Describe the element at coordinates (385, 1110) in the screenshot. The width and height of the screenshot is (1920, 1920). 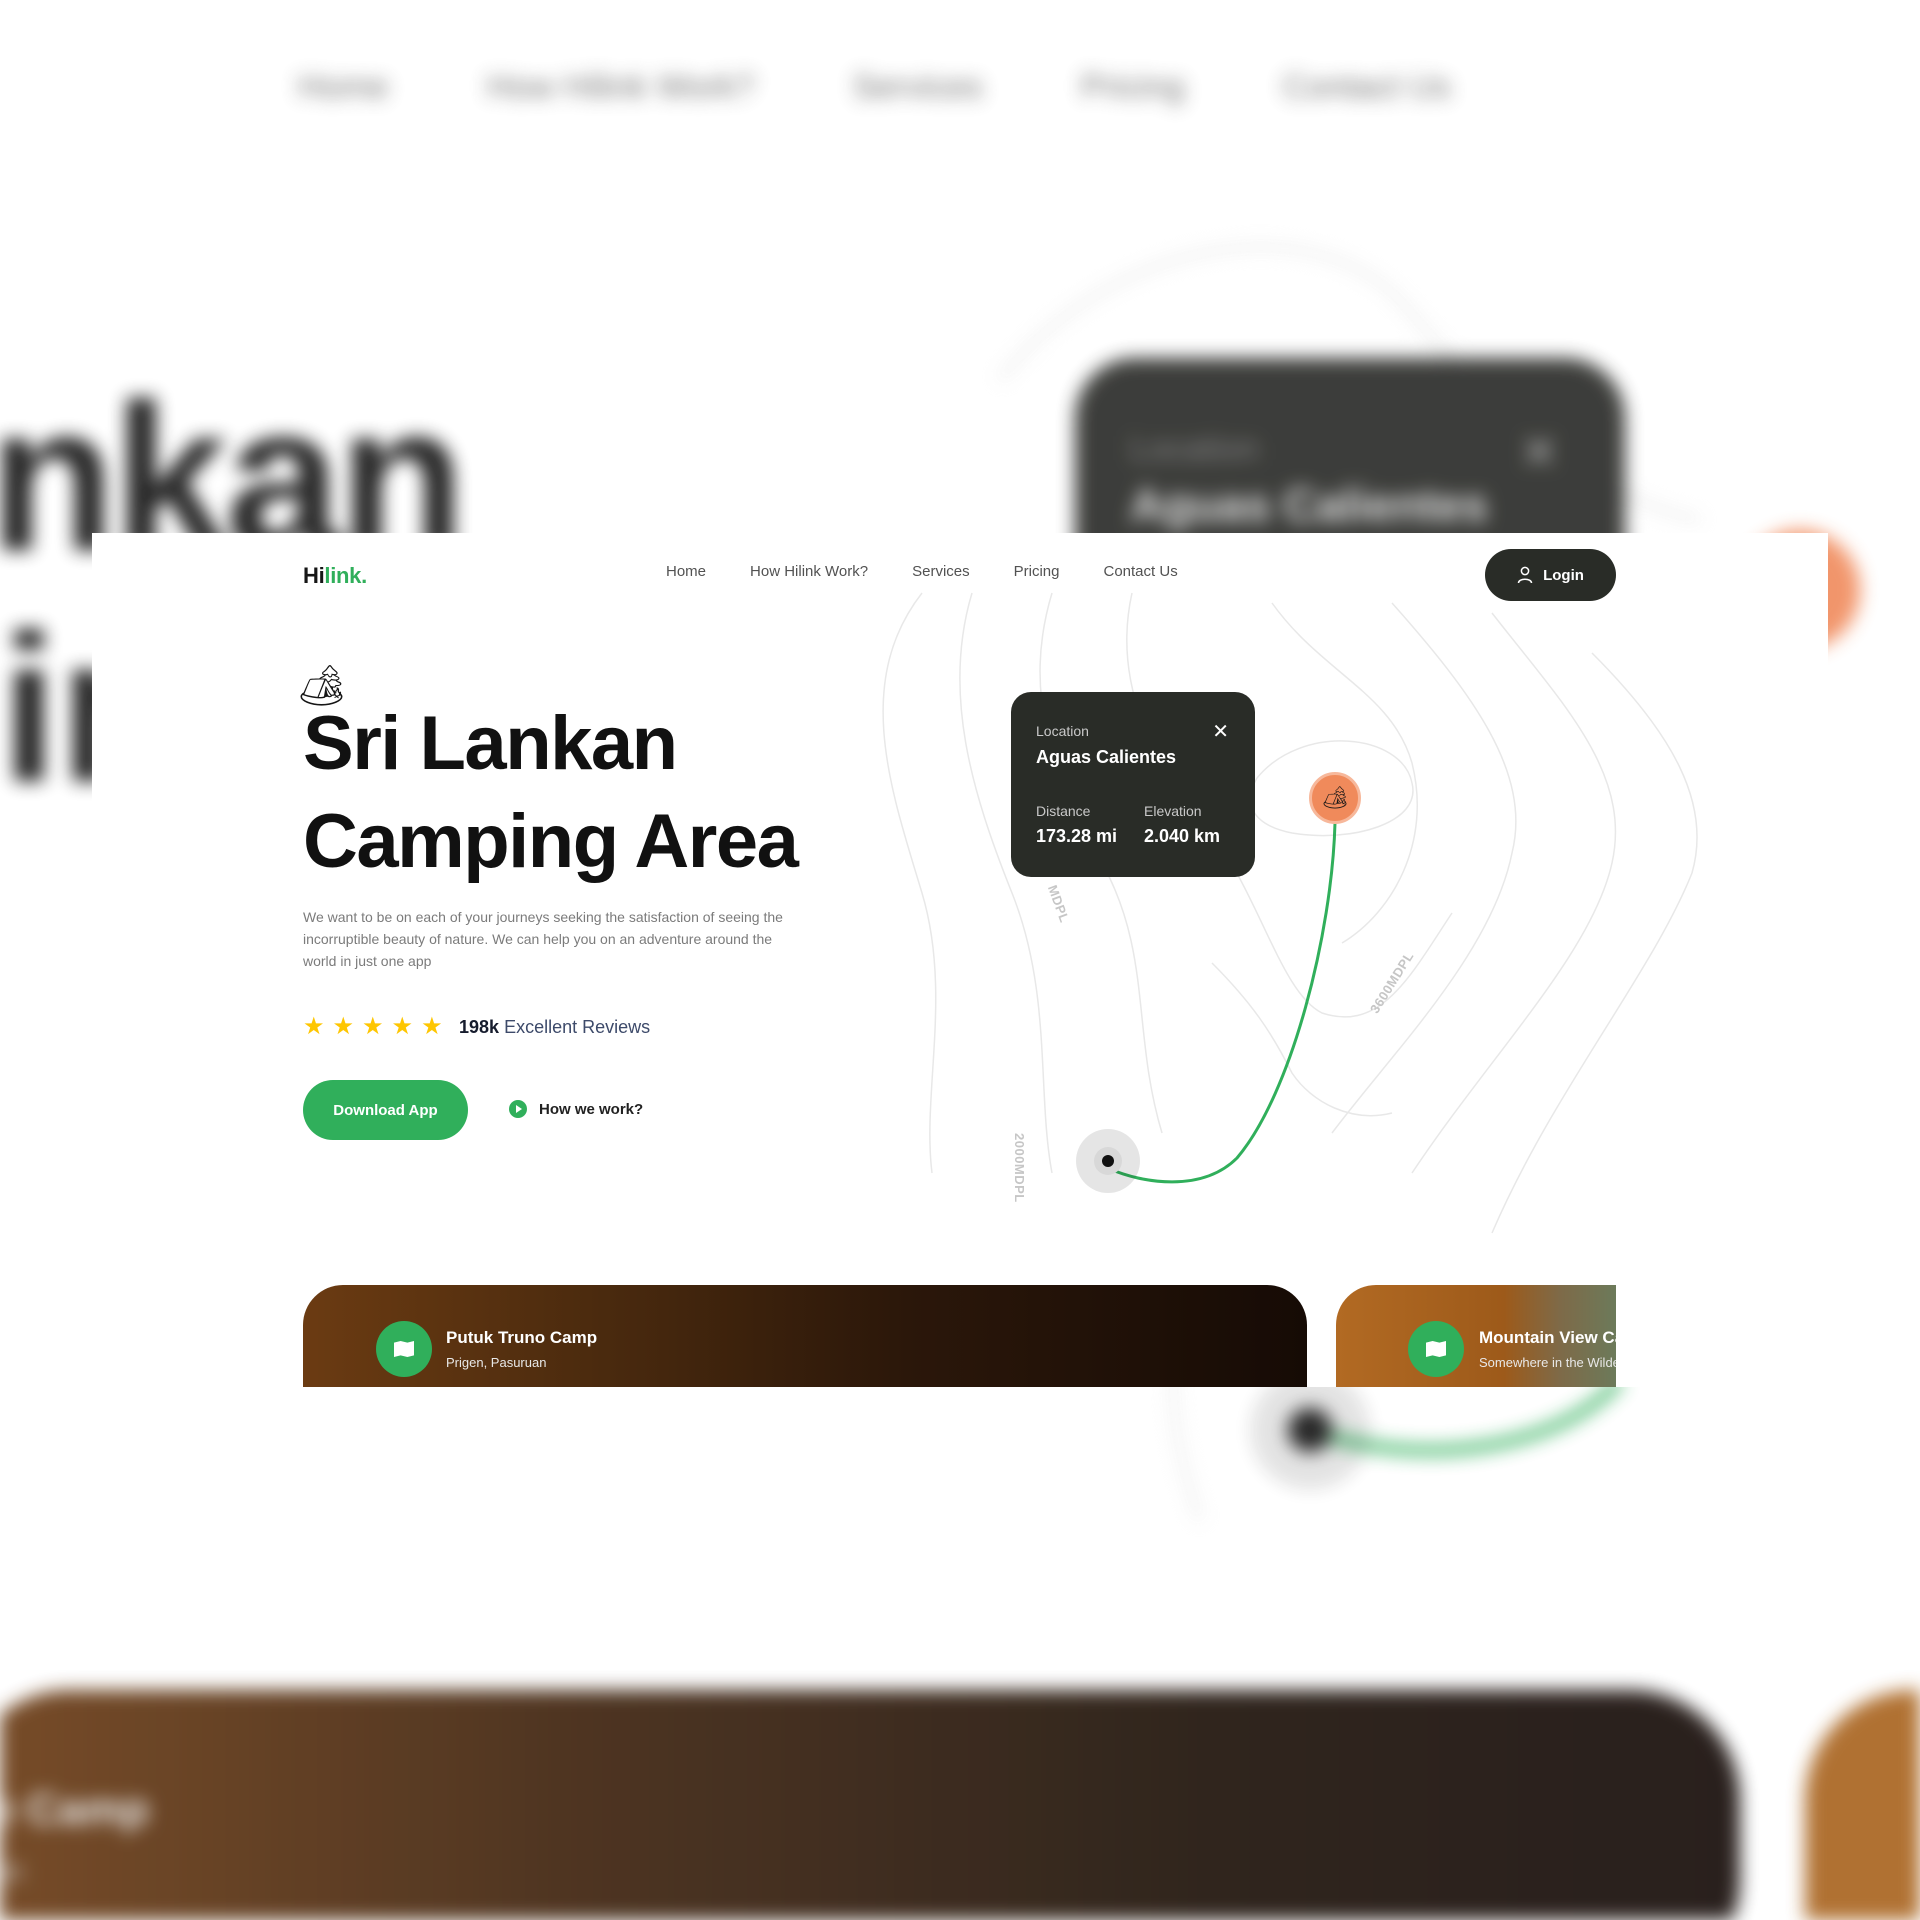
I see `download-app-button: Download App` at that location.